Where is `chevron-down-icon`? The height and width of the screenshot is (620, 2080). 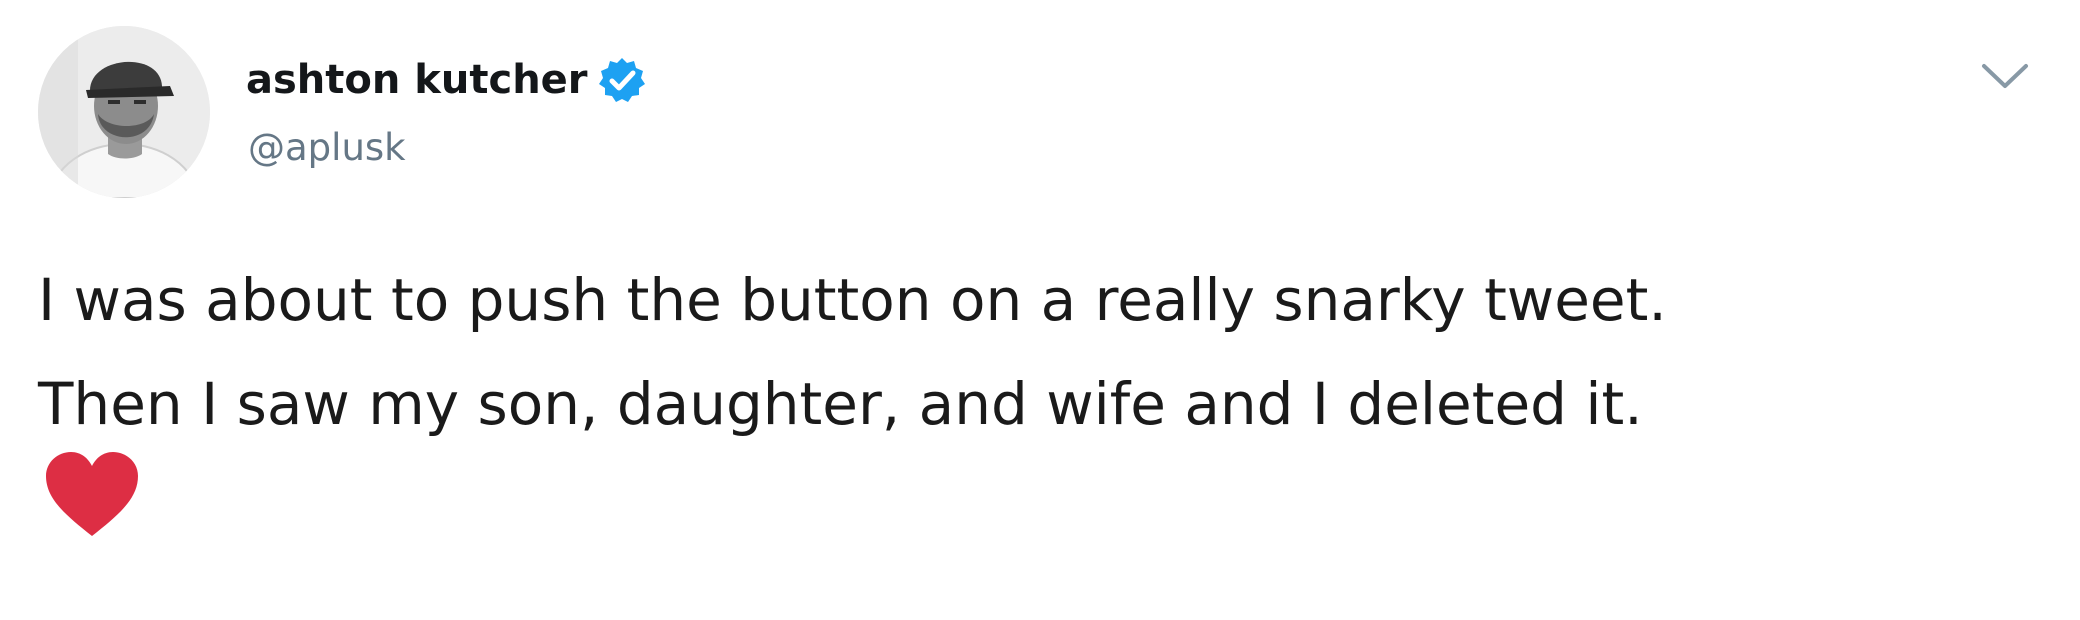
chevron-down-icon is located at coordinates (2005, 76).